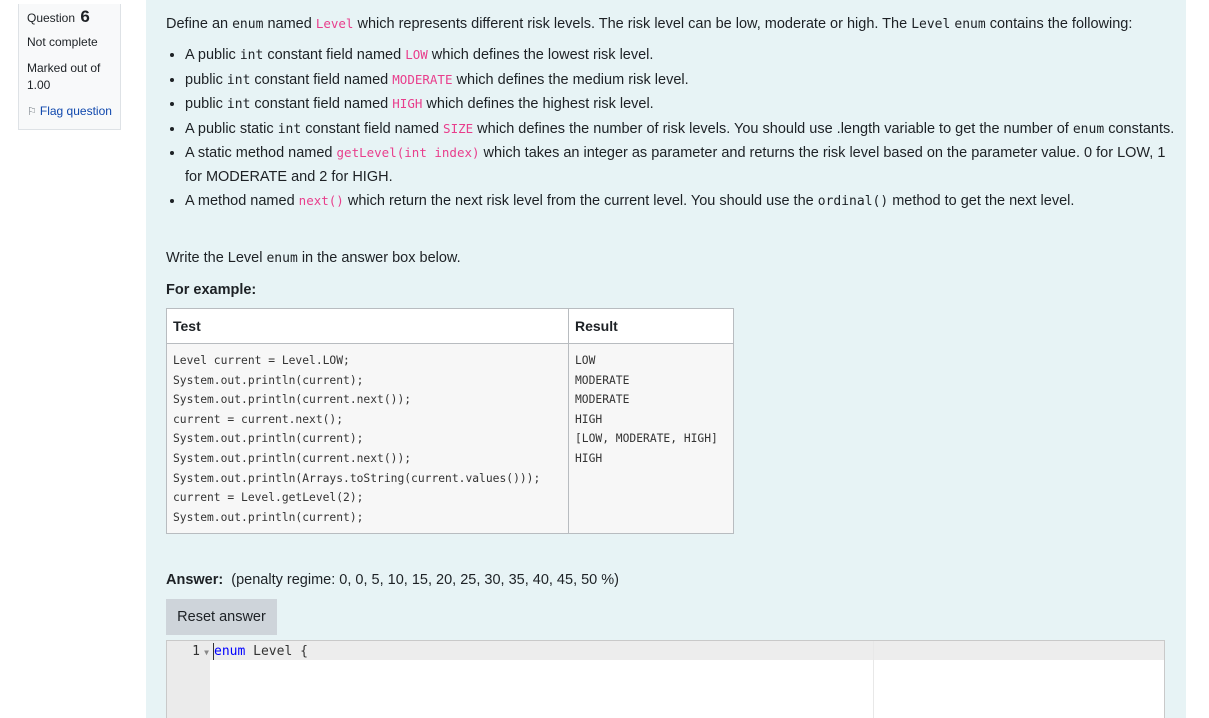 This screenshot has width=1209, height=718. What do you see at coordinates (651, 326) in the screenshot?
I see `header-result: Result` at bounding box center [651, 326].